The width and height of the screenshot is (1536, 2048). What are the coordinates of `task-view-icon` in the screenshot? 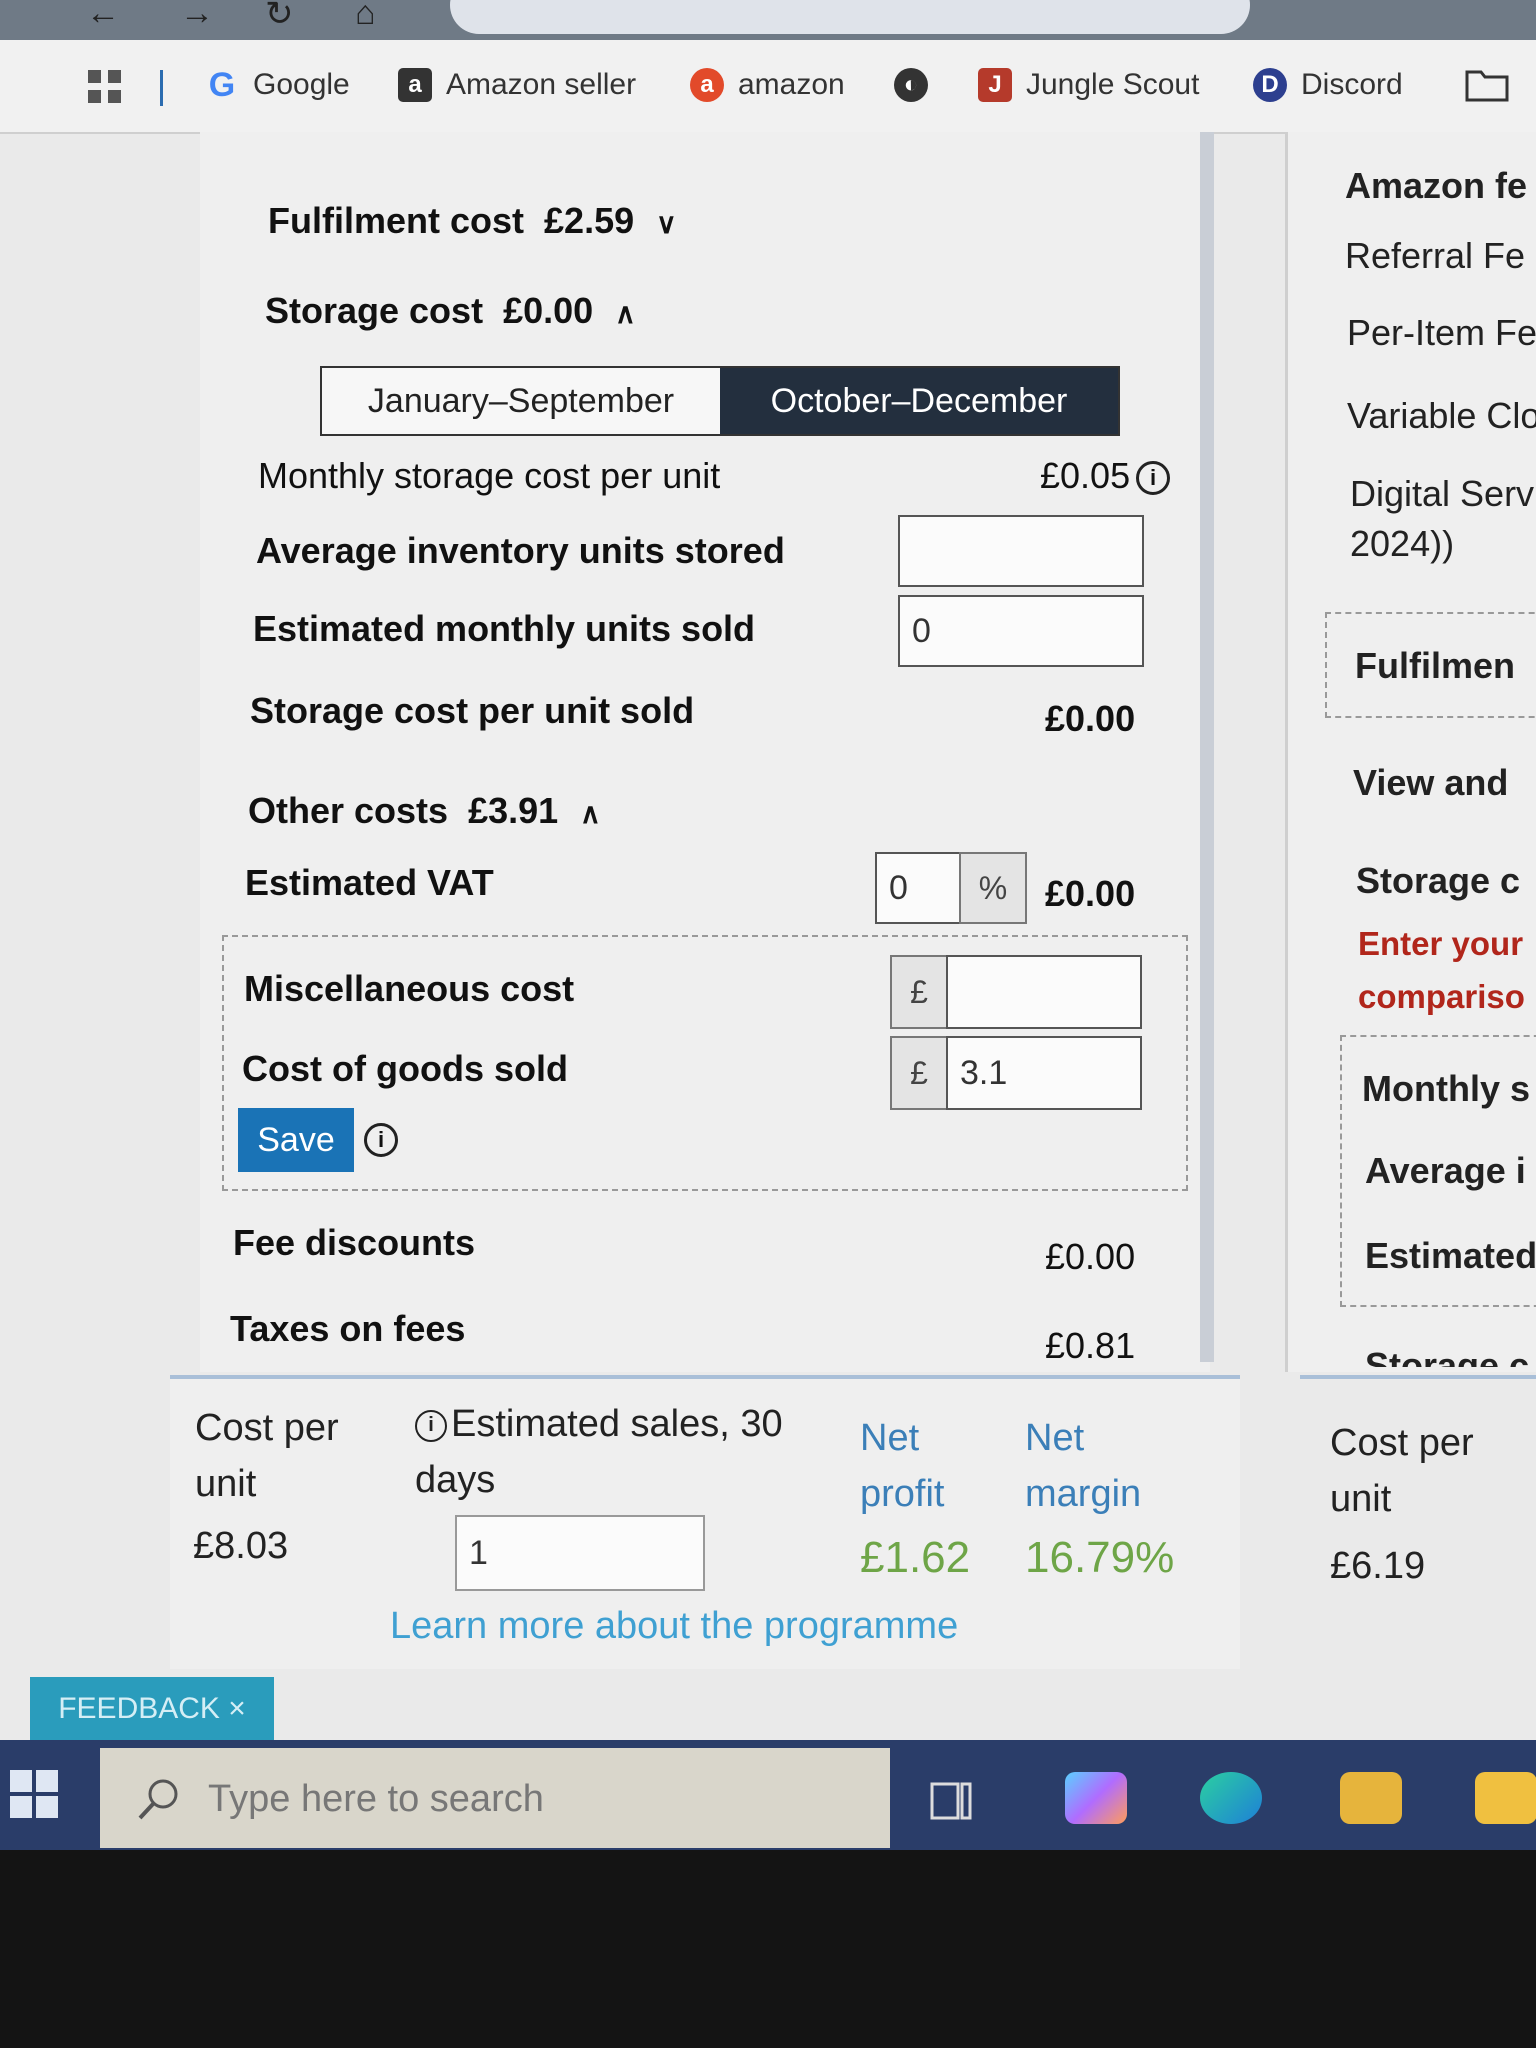 It's located at (952, 1802).